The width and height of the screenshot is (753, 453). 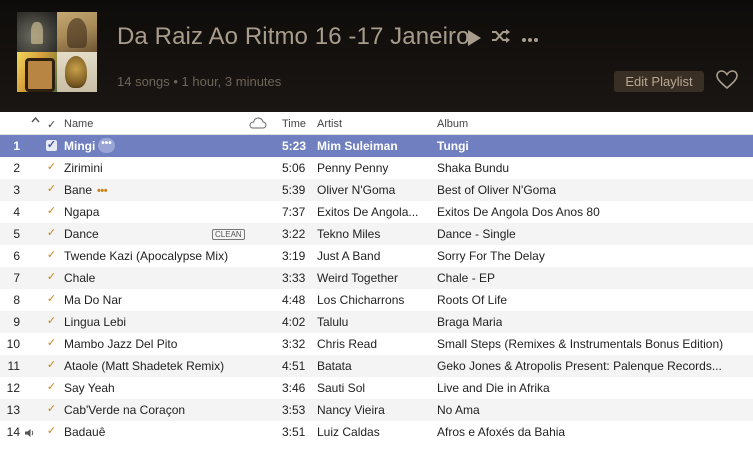 What do you see at coordinates (294, 168) in the screenshot?
I see `track-time: 5:06` at bounding box center [294, 168].